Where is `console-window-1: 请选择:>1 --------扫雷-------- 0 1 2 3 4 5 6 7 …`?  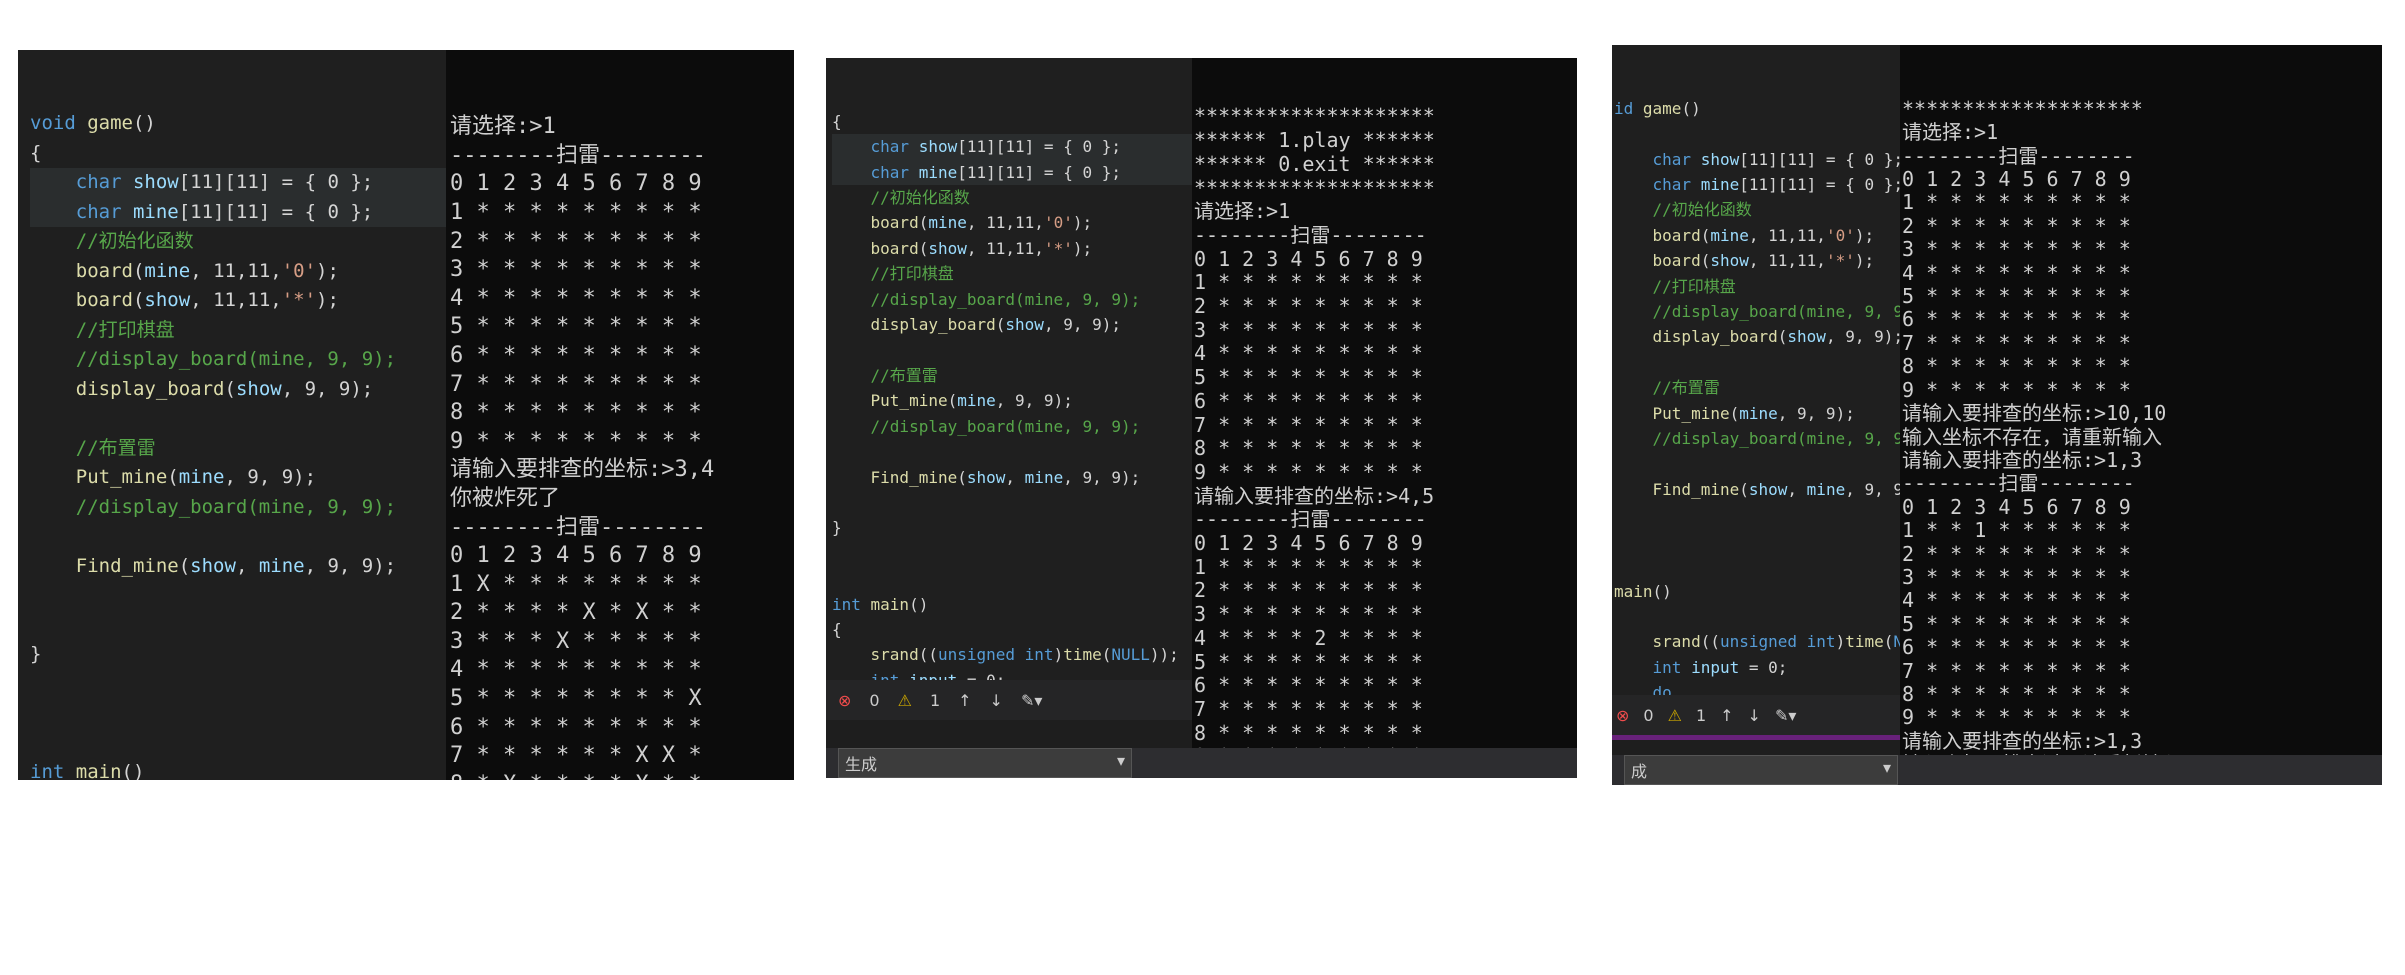
console-window-1: 请选择:>1 --------扫雷-------- 0 1 2 3 4 5 6 7 … is located at coordinates (620, 415).